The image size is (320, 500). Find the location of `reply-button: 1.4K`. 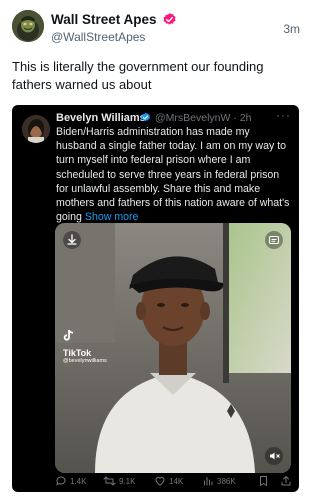

reply-button: 1.4K is located at coordinates (70, 481).